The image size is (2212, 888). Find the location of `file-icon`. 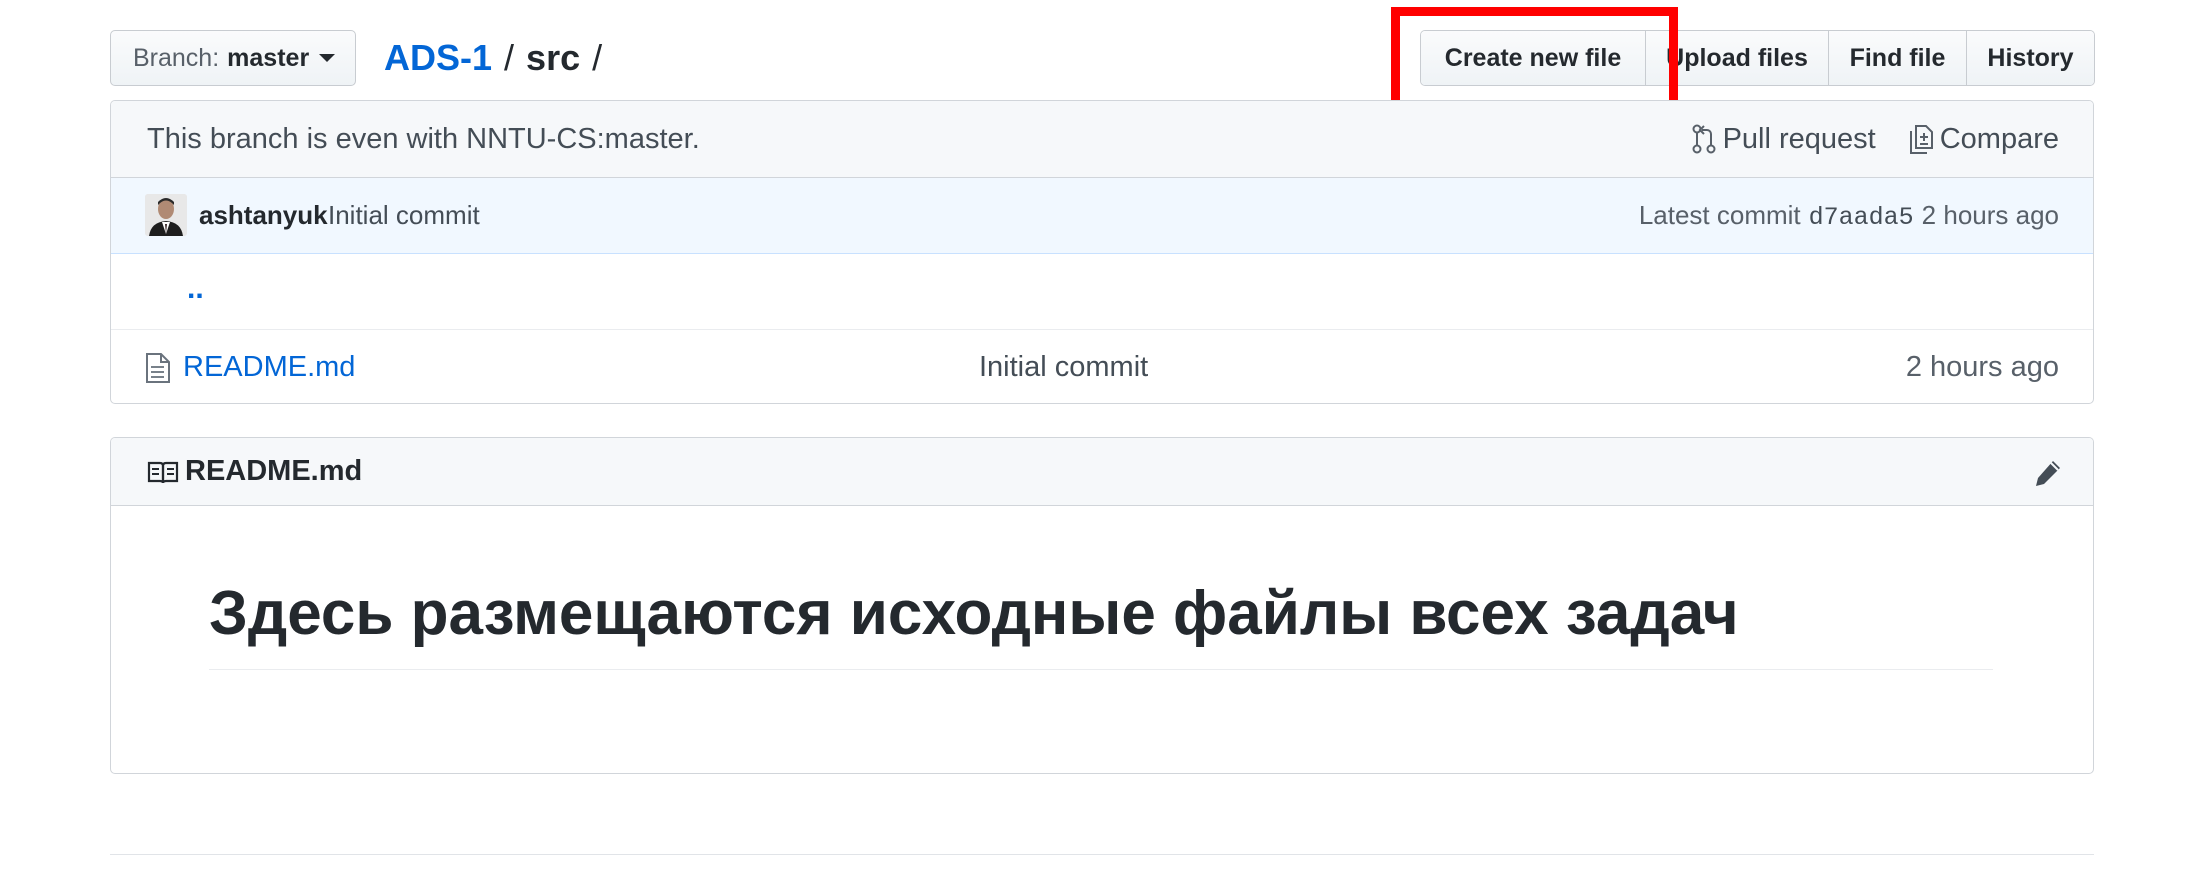

file-icon is located at coordinates (158, 368).